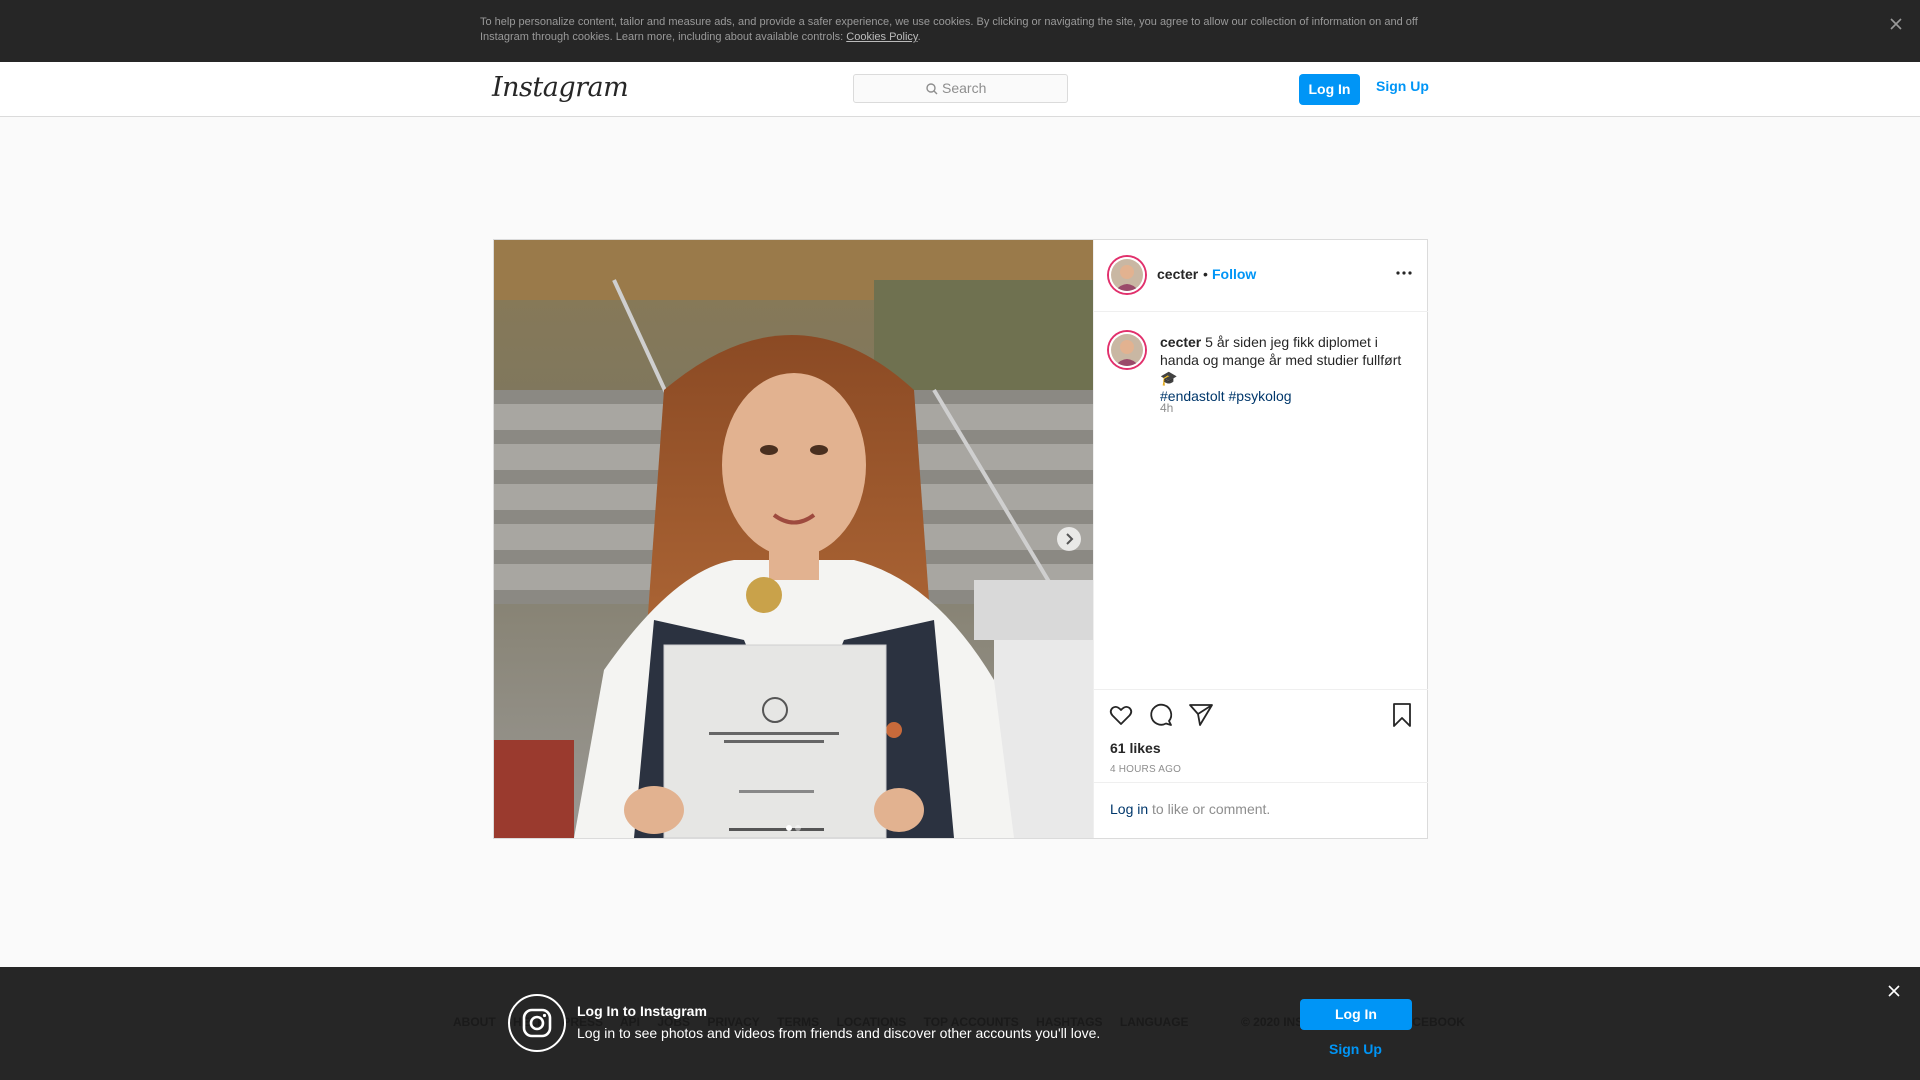 Image resolution: width=1920 pixels, height=1080 pixels. What do you see at coordinates (1167, 408) in the screenshot?
I see `caption-time: 4h` at bounding box center [1167, 408].